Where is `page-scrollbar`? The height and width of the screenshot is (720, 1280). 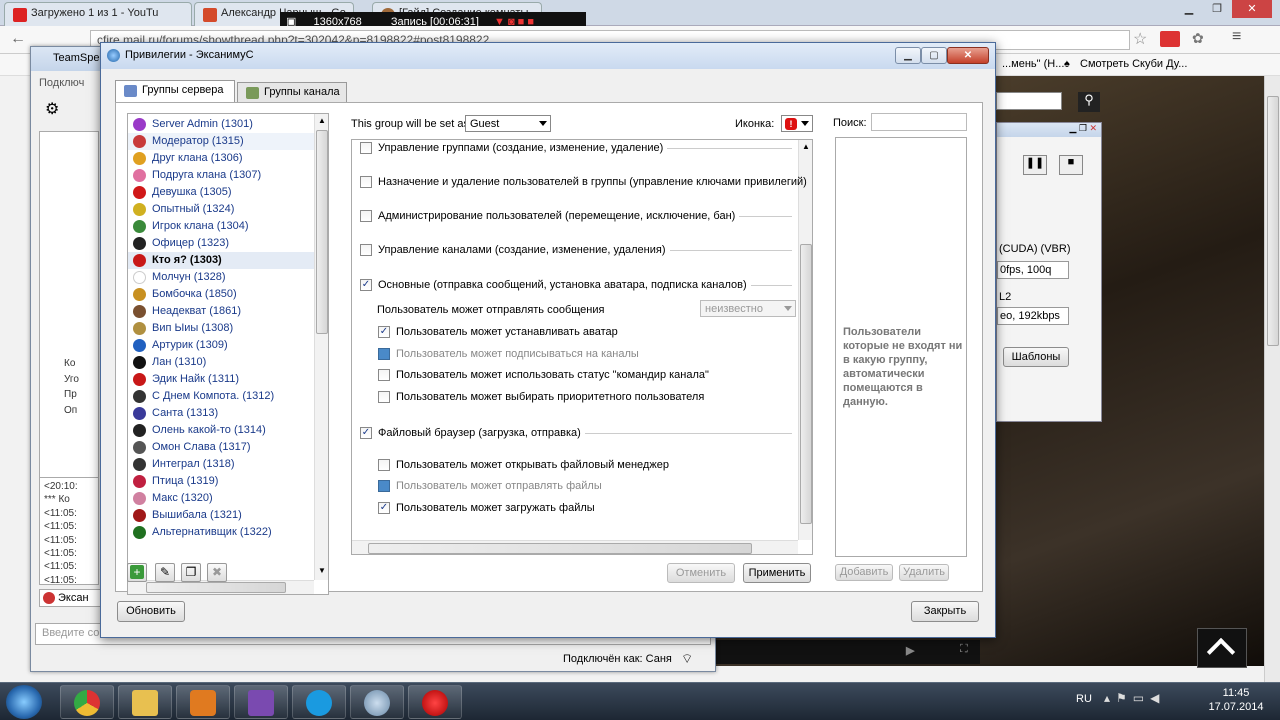
page-scrollbar is located at coordinates (1272, 379).